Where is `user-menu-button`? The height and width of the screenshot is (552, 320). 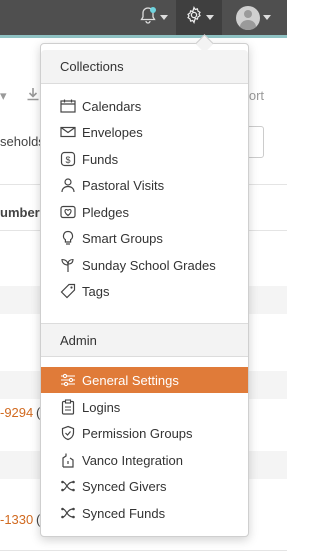
user-menu-button is located at coordinates (253, 17).